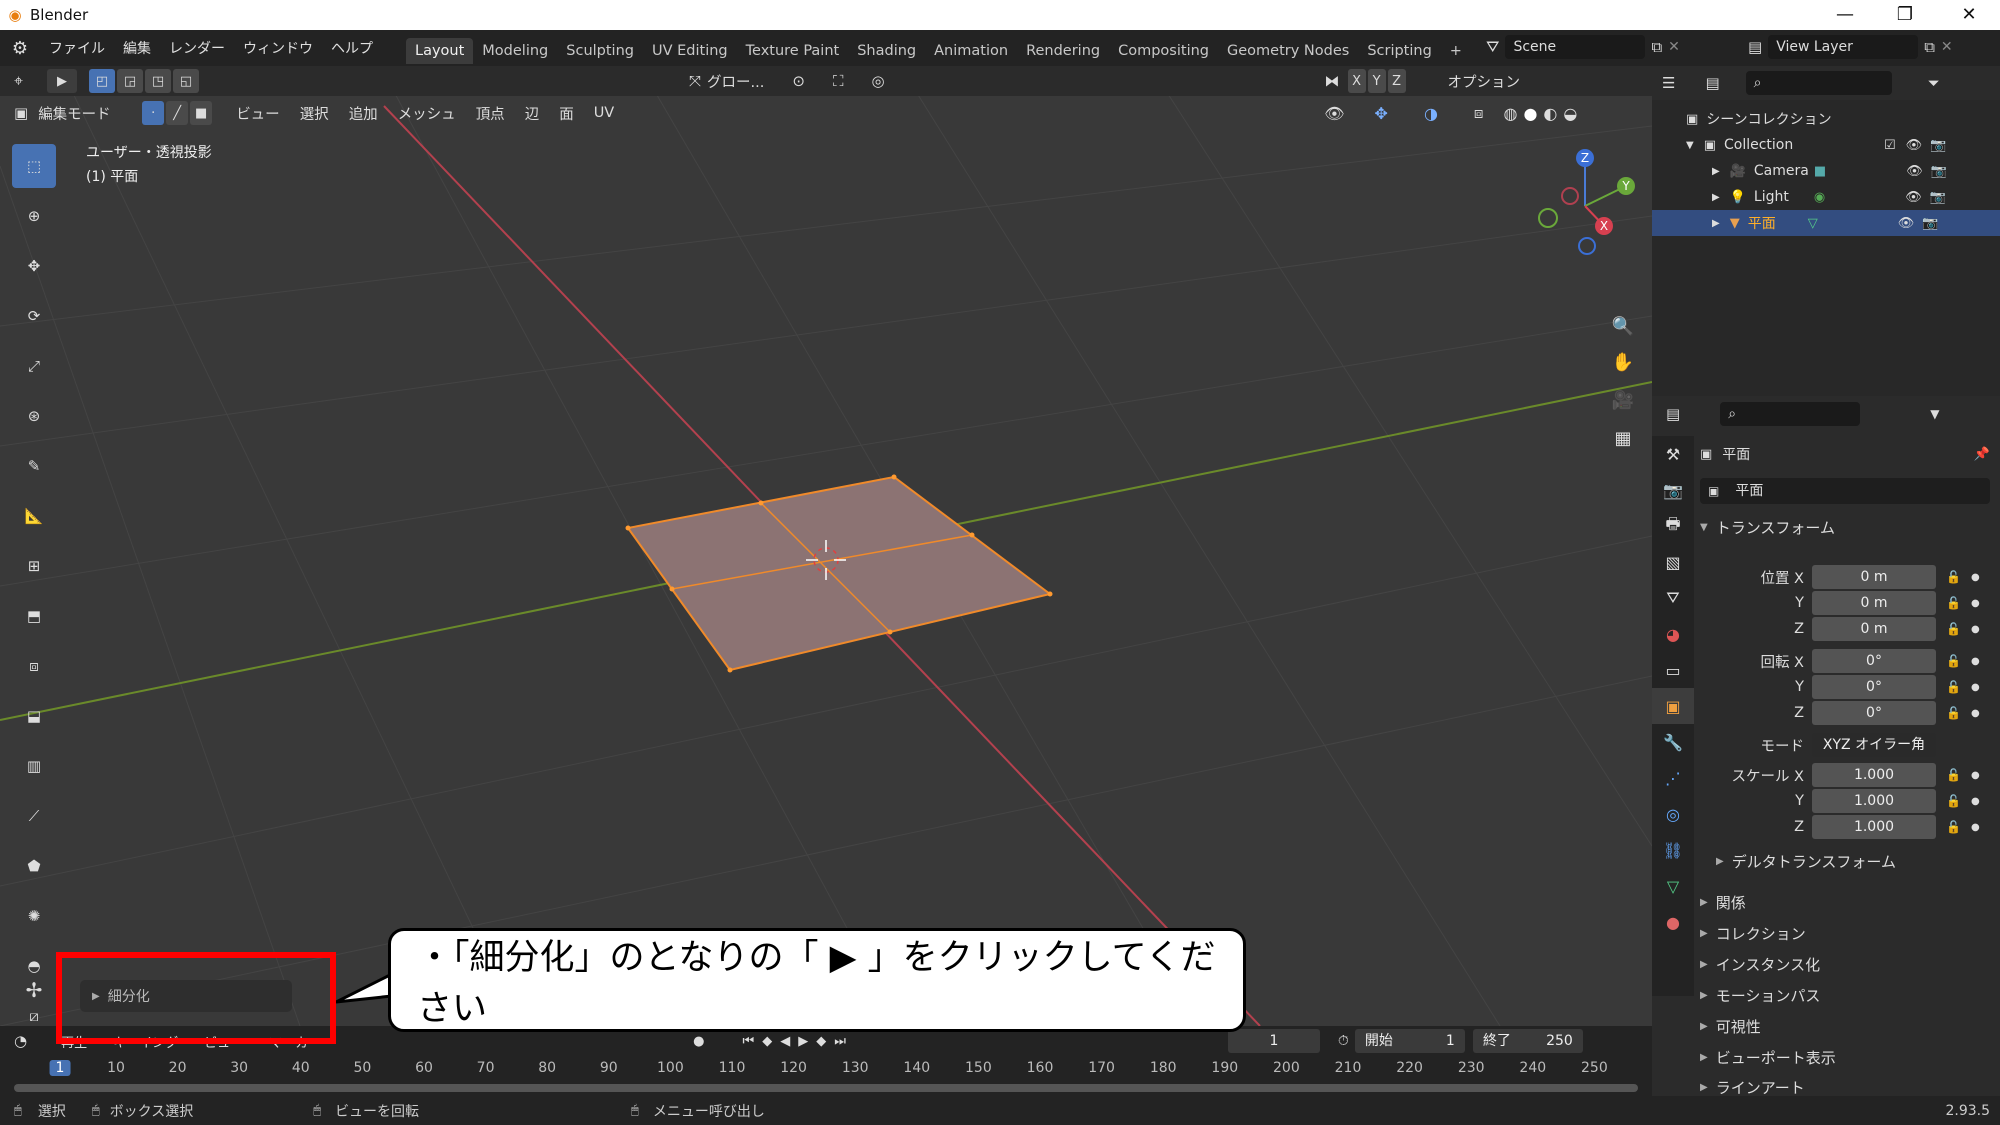  What do you see at coordinates (197, 48) in the screenshot?
I see `menu-render: レンダー` at bounding box center [197, 48].